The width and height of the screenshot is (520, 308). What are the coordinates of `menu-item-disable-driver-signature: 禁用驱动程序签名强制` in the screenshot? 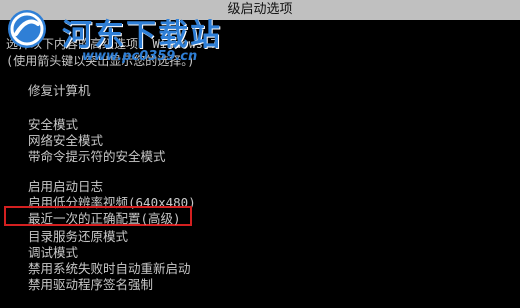 It's located at (90, 285).